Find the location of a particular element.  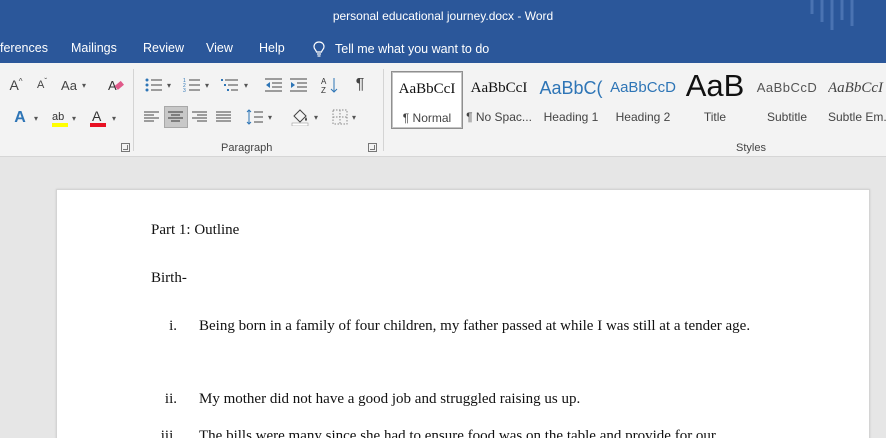

window-title: personal educational journey.docx - Word is located at coordinates (443, 16).